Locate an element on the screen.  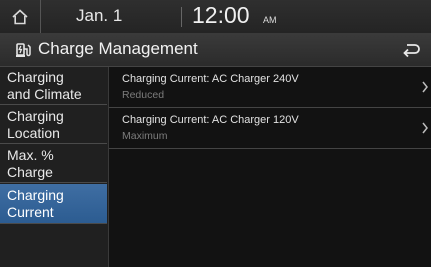
title-bar: Charge Management is located at coordinates (215, 50).